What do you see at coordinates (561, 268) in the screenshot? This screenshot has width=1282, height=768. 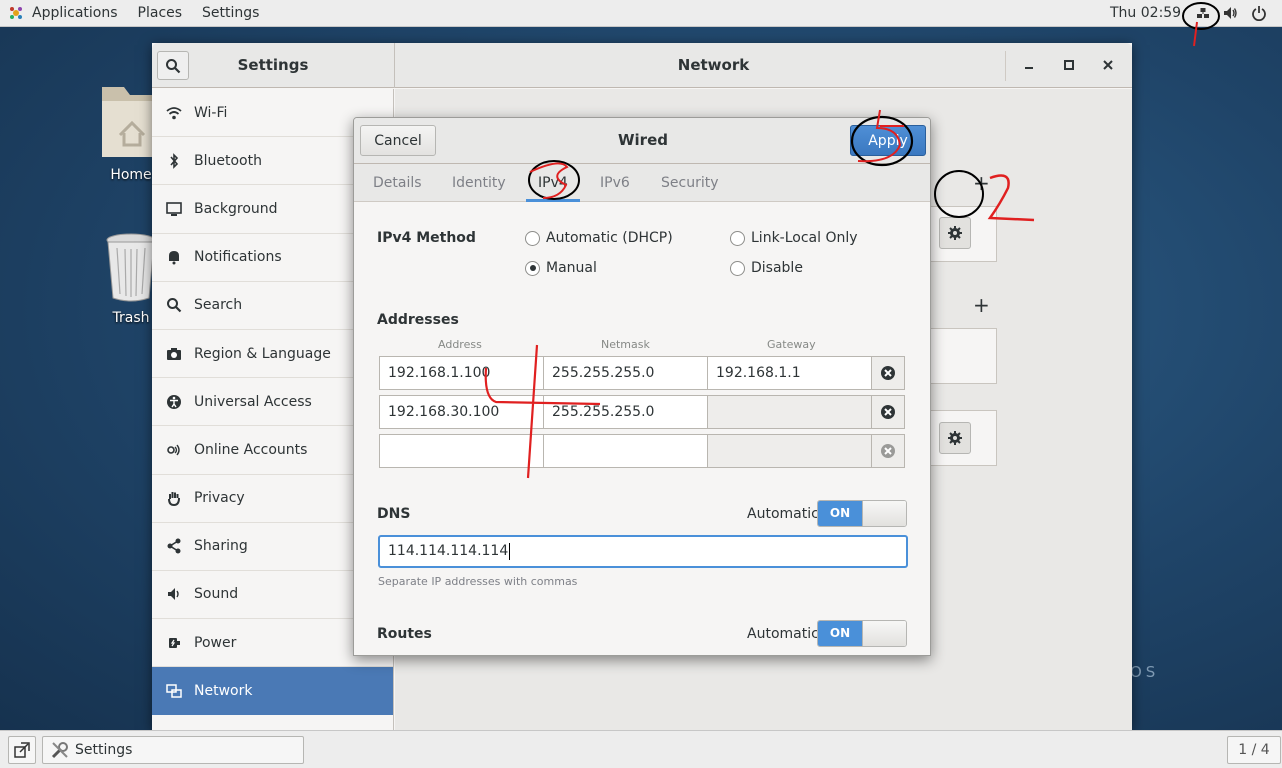 I see `radio-manual: Manual` at bounding box center [561, 268].